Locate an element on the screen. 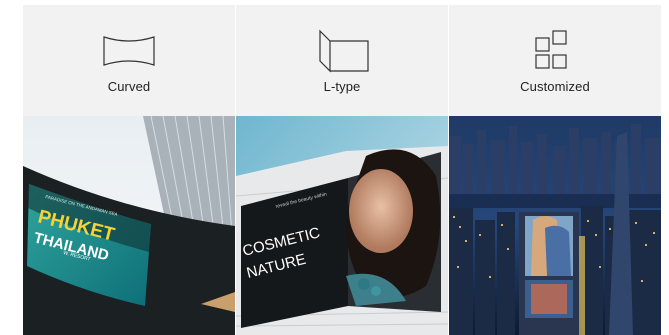  l-type-display-icon is located at coordinates (342, 51).